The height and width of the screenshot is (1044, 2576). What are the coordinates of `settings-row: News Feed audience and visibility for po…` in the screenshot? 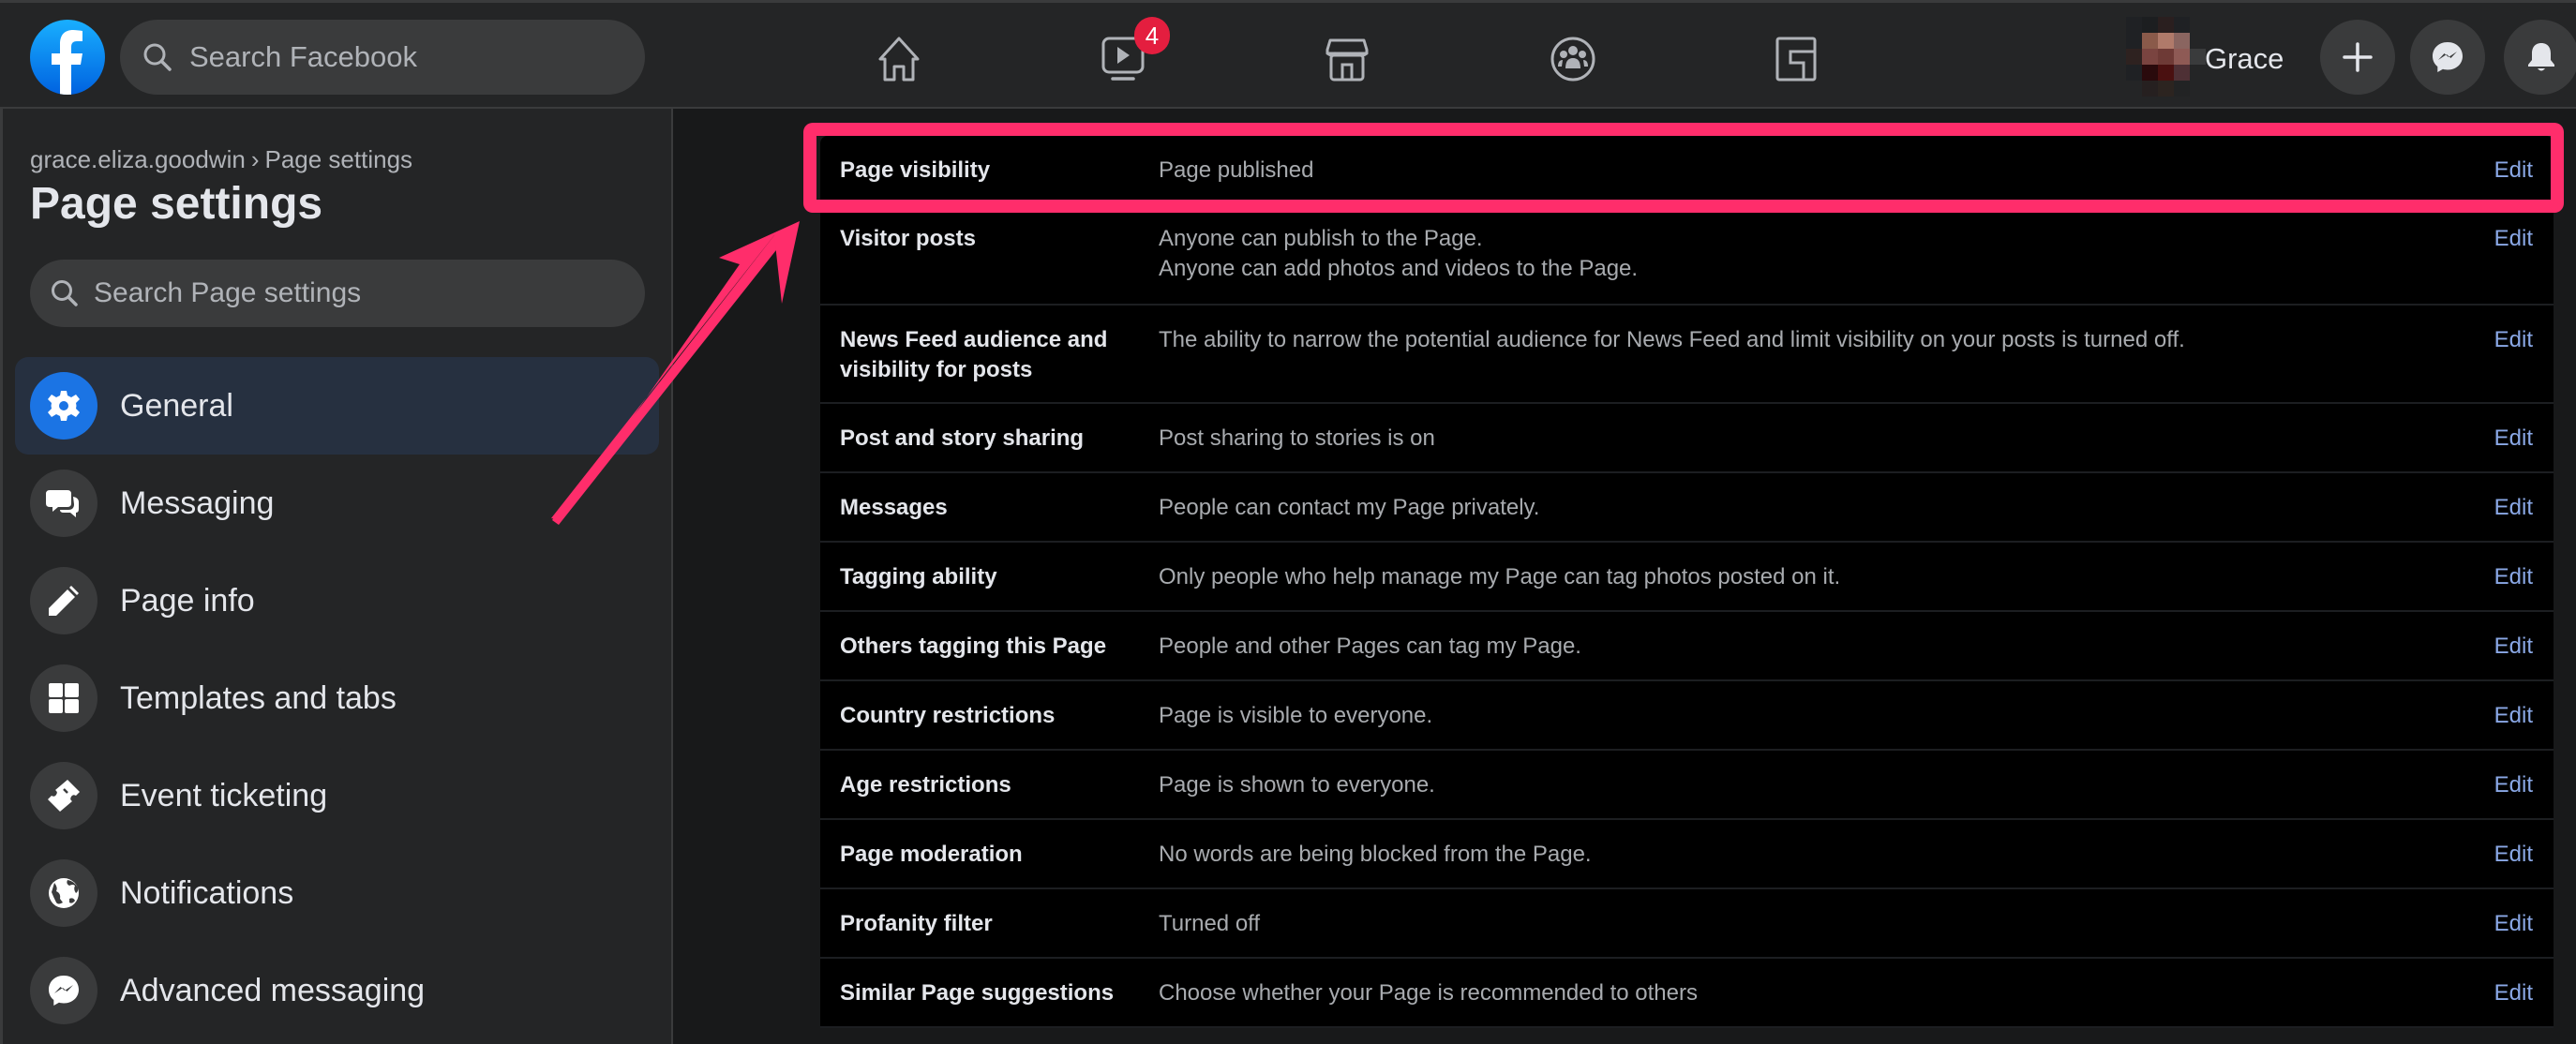 It's located at (1687, 355).